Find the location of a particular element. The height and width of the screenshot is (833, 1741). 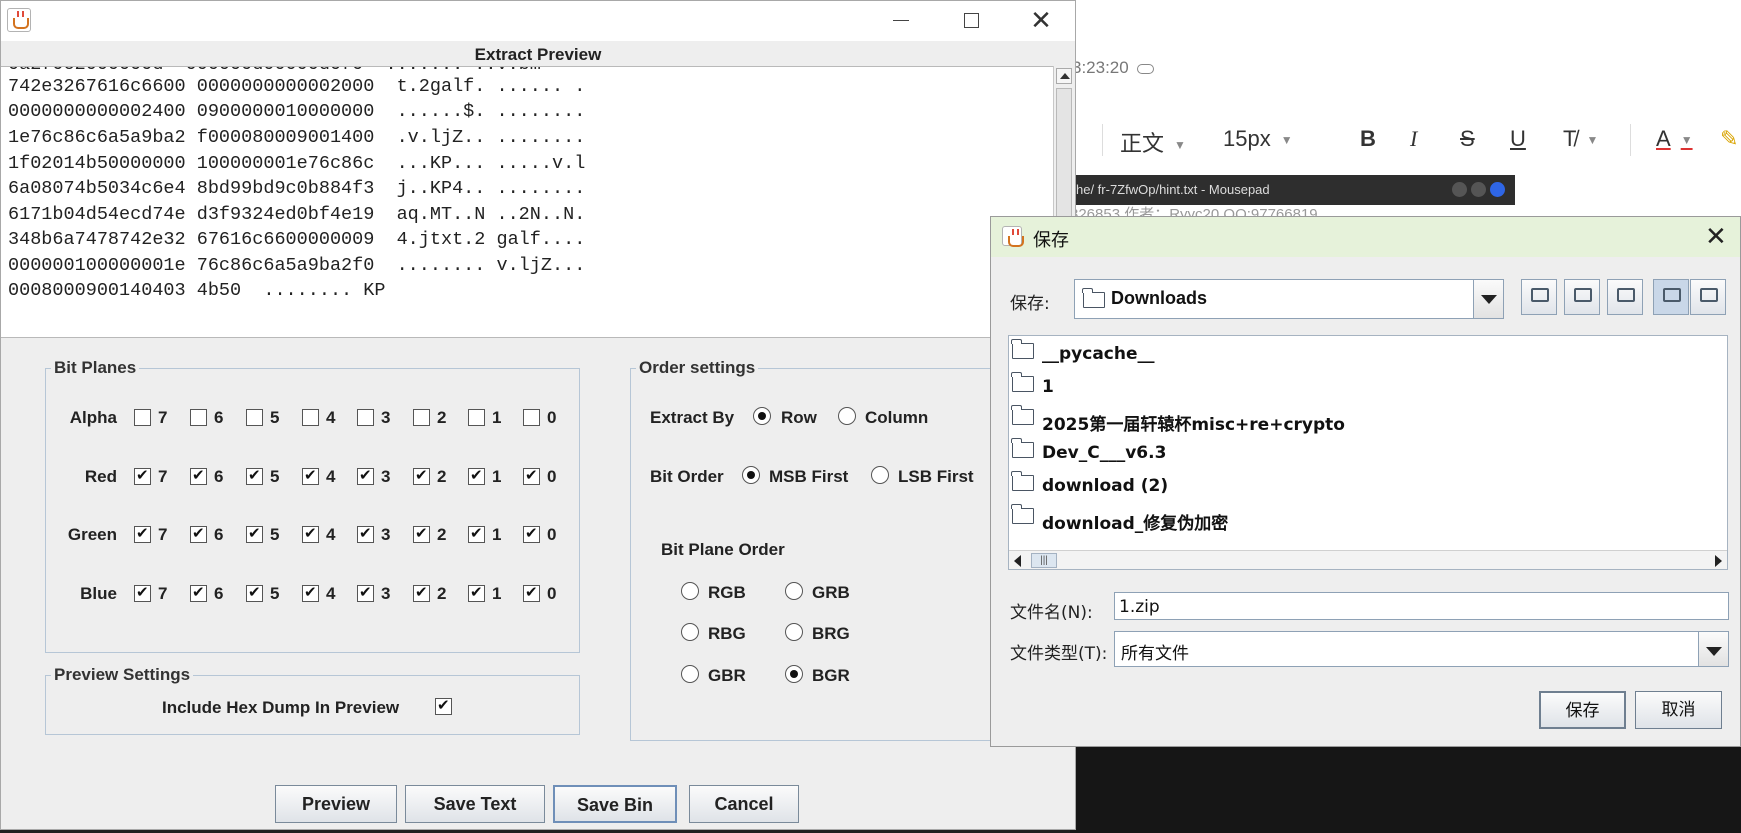

underline-button: U is located at coordinates (1518, 139).